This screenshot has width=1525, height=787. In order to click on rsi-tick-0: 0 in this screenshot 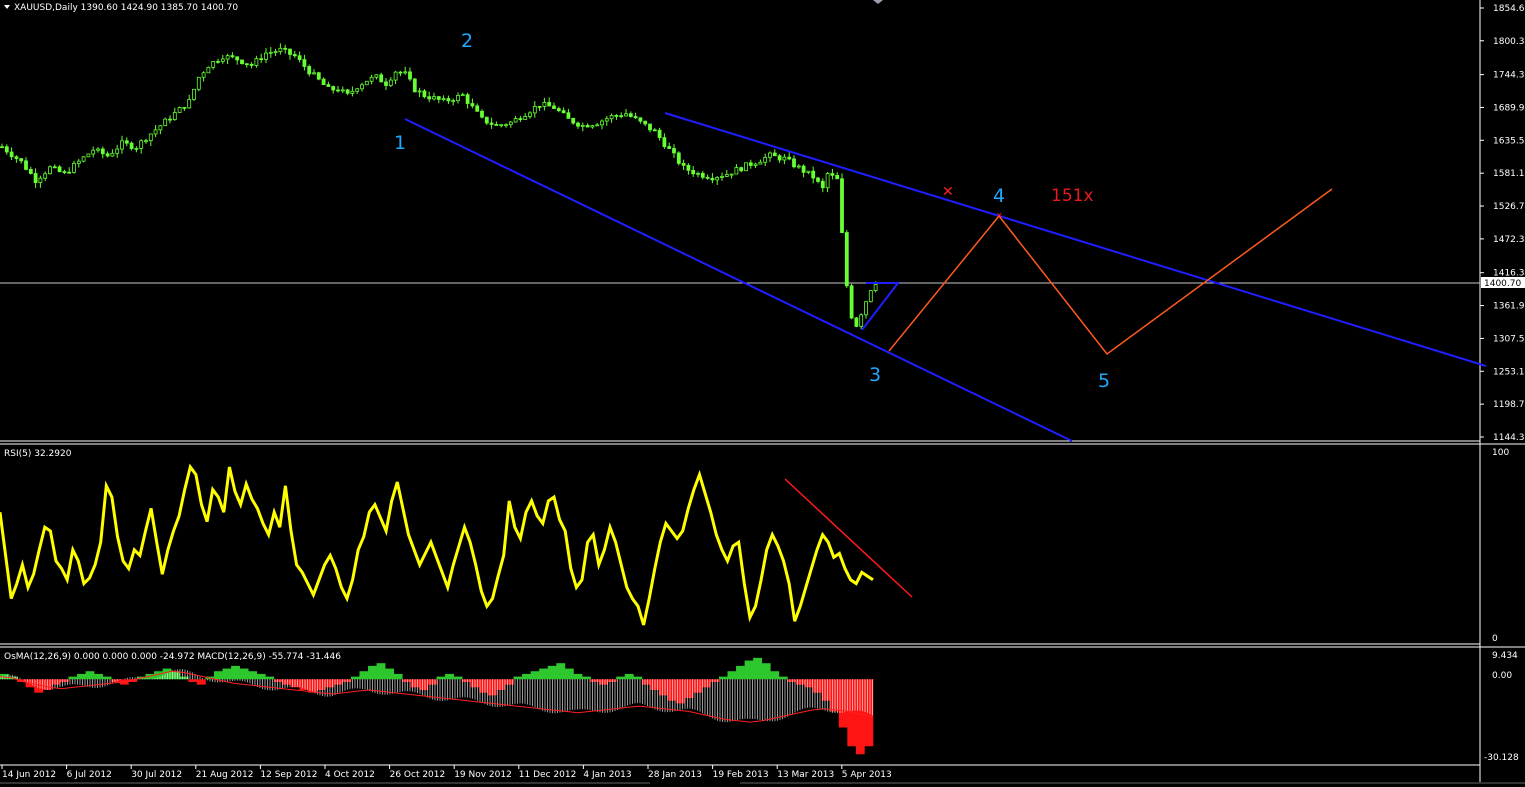, I will do `click(1495, 639)`.